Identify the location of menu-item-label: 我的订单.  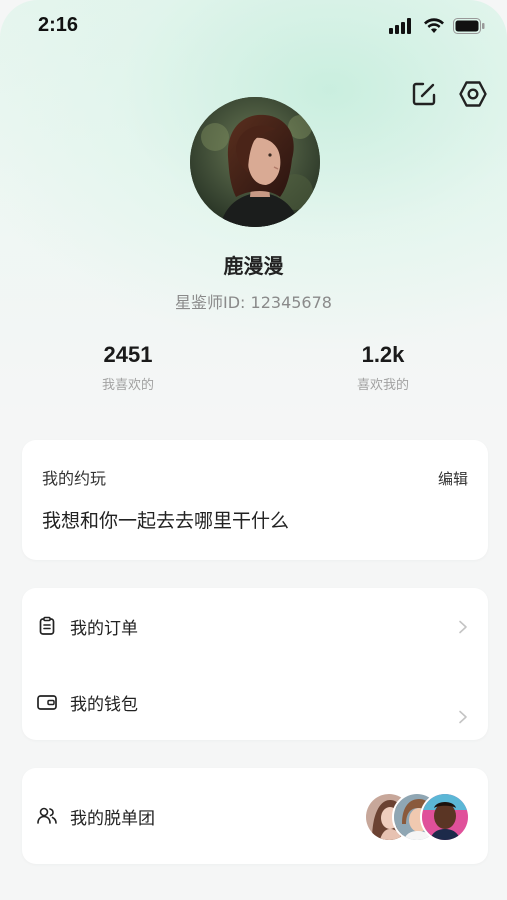
(104, 629).